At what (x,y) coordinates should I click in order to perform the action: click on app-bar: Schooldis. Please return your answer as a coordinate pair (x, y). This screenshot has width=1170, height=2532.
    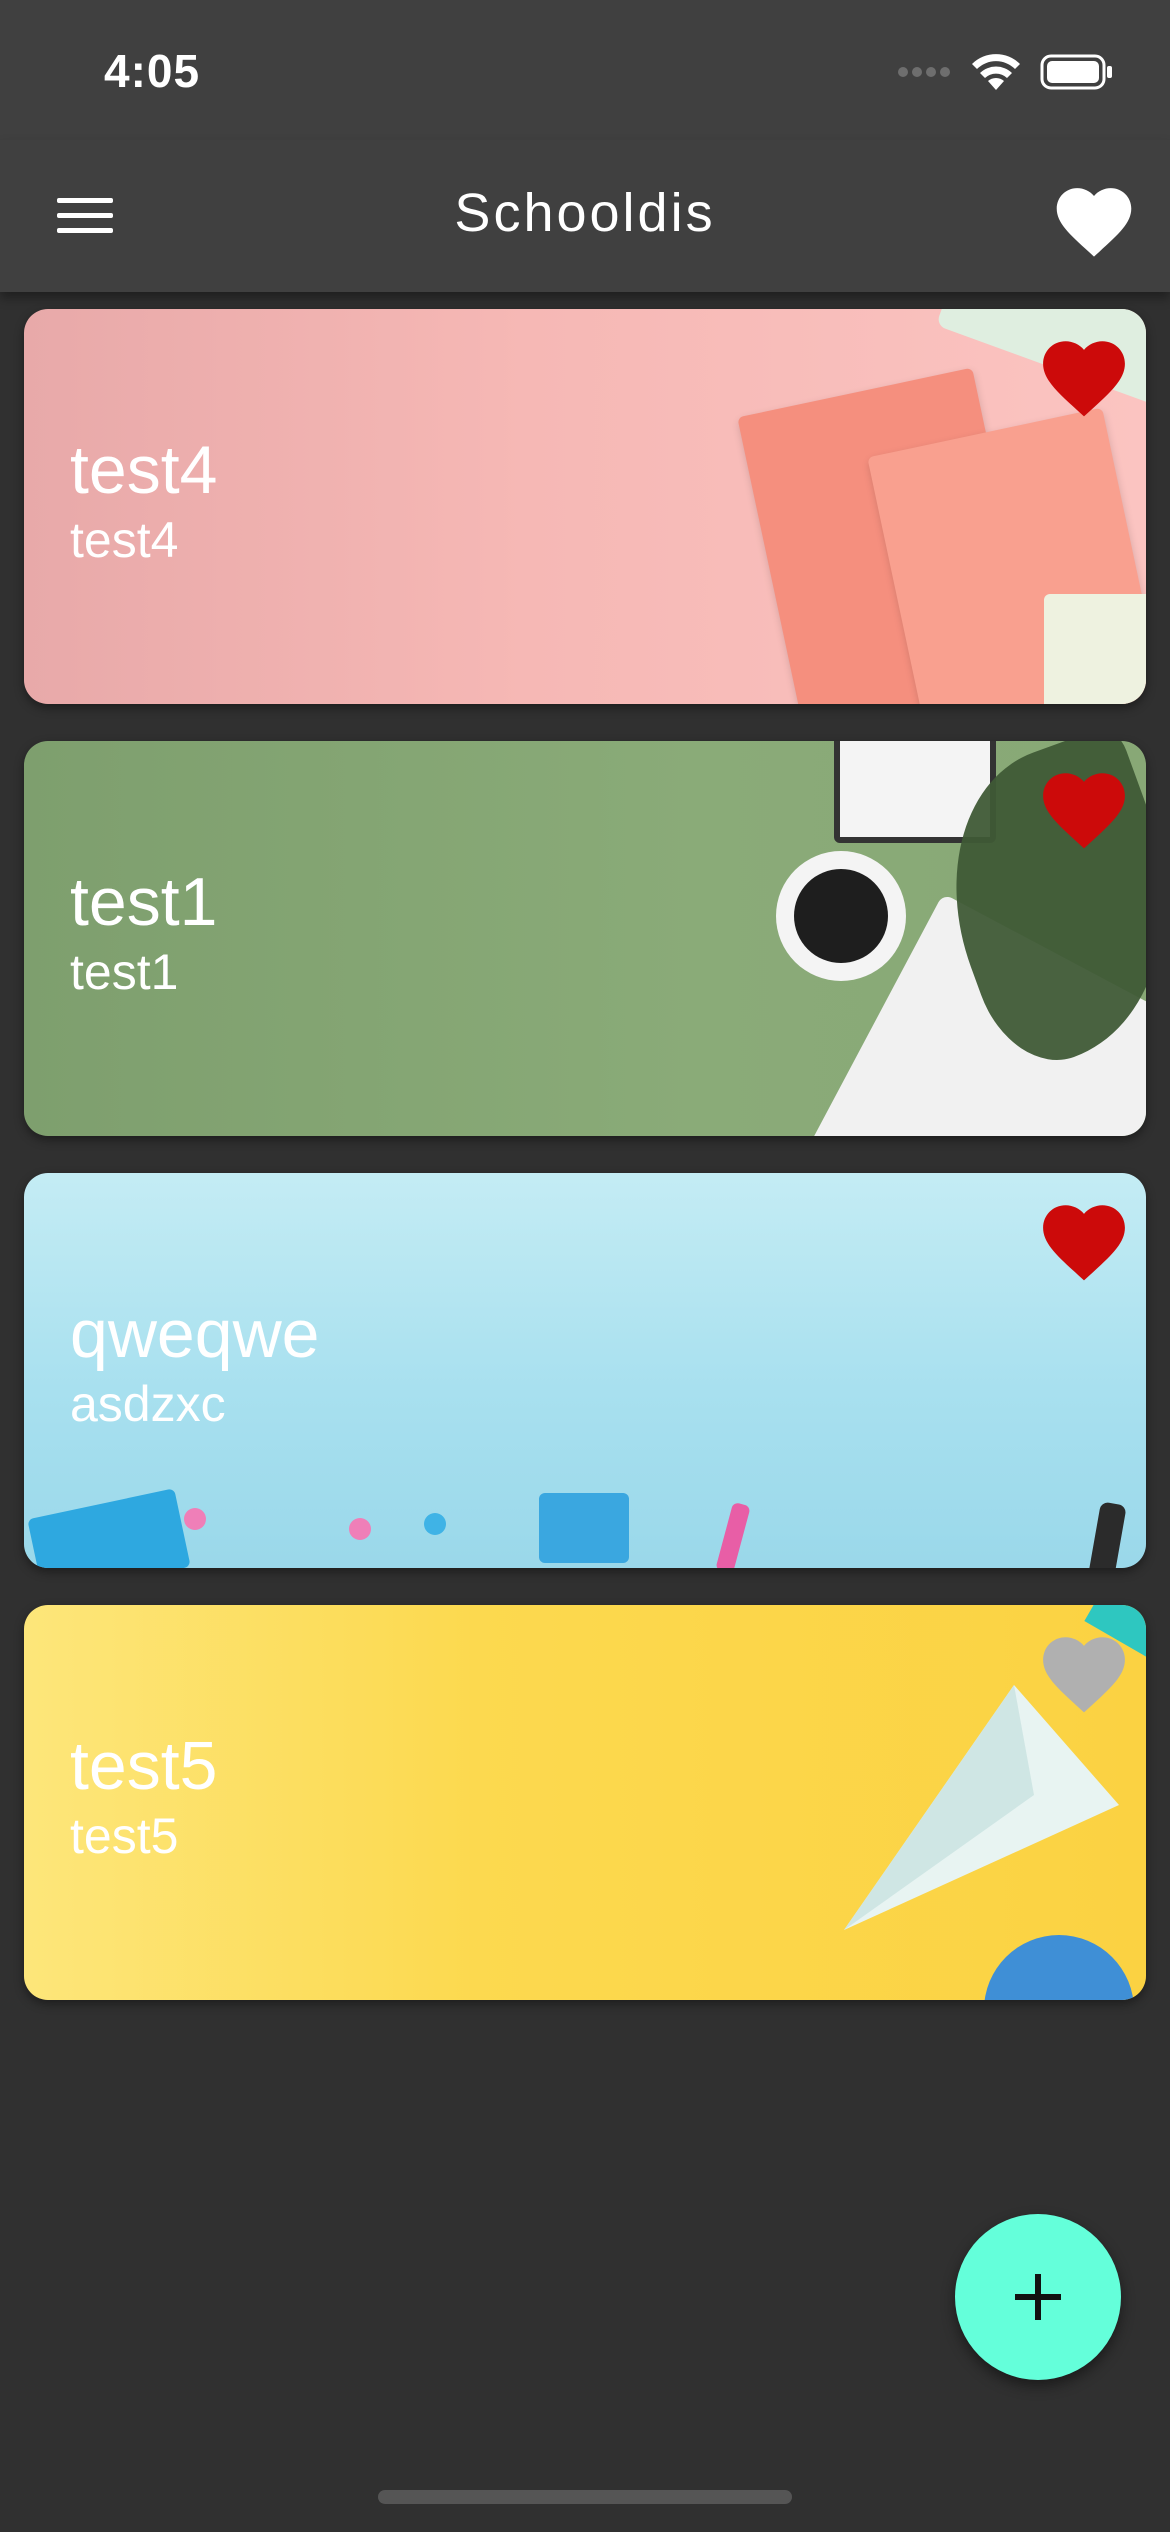
    Looking at the image, I should click on (585, 216).